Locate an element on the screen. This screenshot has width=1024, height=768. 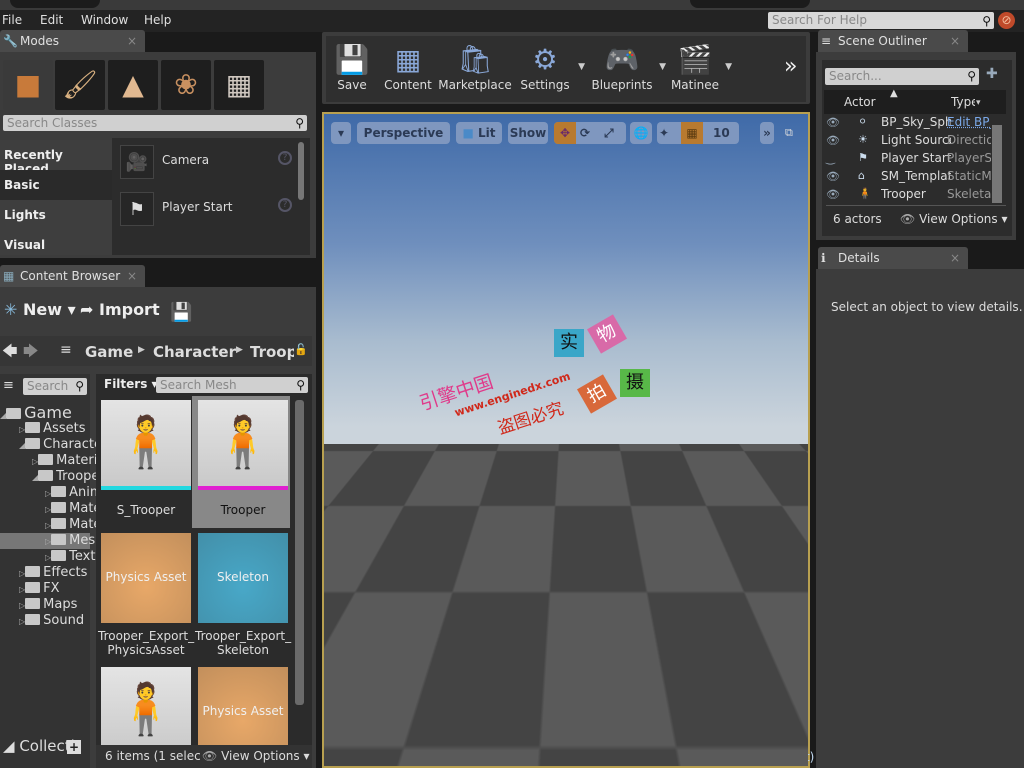
import-button: ➦ Import is located at coordinates (120, 309).